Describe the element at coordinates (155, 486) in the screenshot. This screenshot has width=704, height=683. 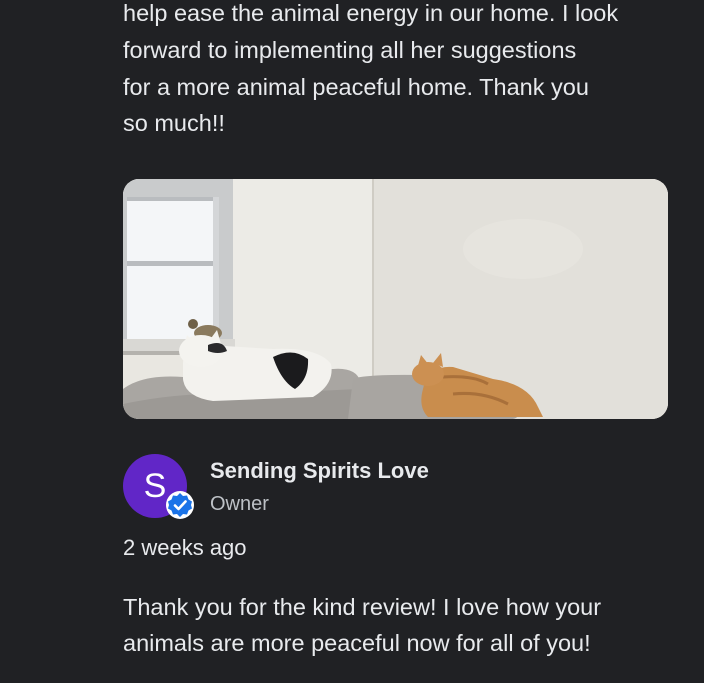
I see `avatar-initial: S` at that location.